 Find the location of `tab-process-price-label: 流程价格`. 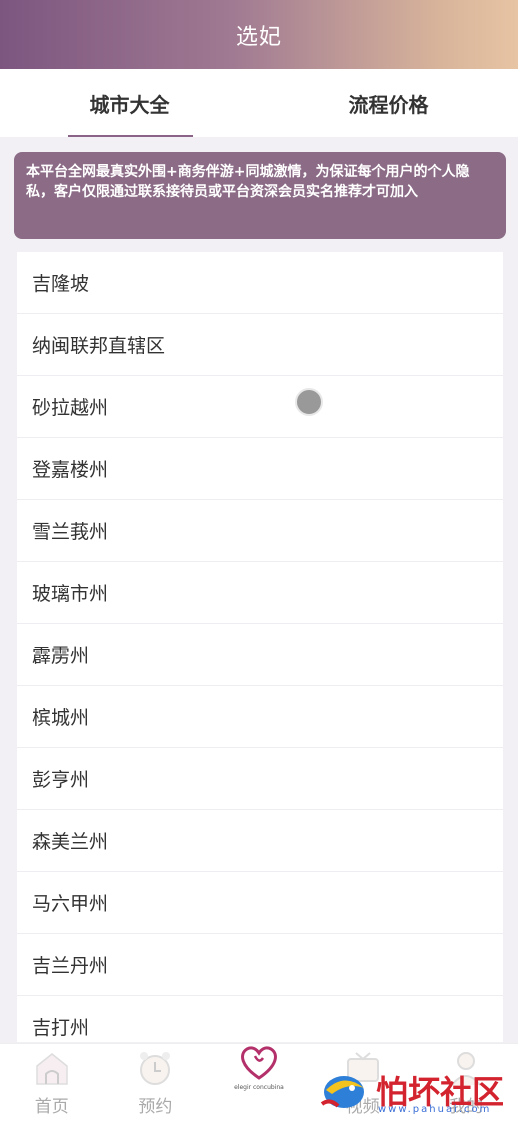

tab-process-price-label: 流程价格 is located at coordinates (388, 104).